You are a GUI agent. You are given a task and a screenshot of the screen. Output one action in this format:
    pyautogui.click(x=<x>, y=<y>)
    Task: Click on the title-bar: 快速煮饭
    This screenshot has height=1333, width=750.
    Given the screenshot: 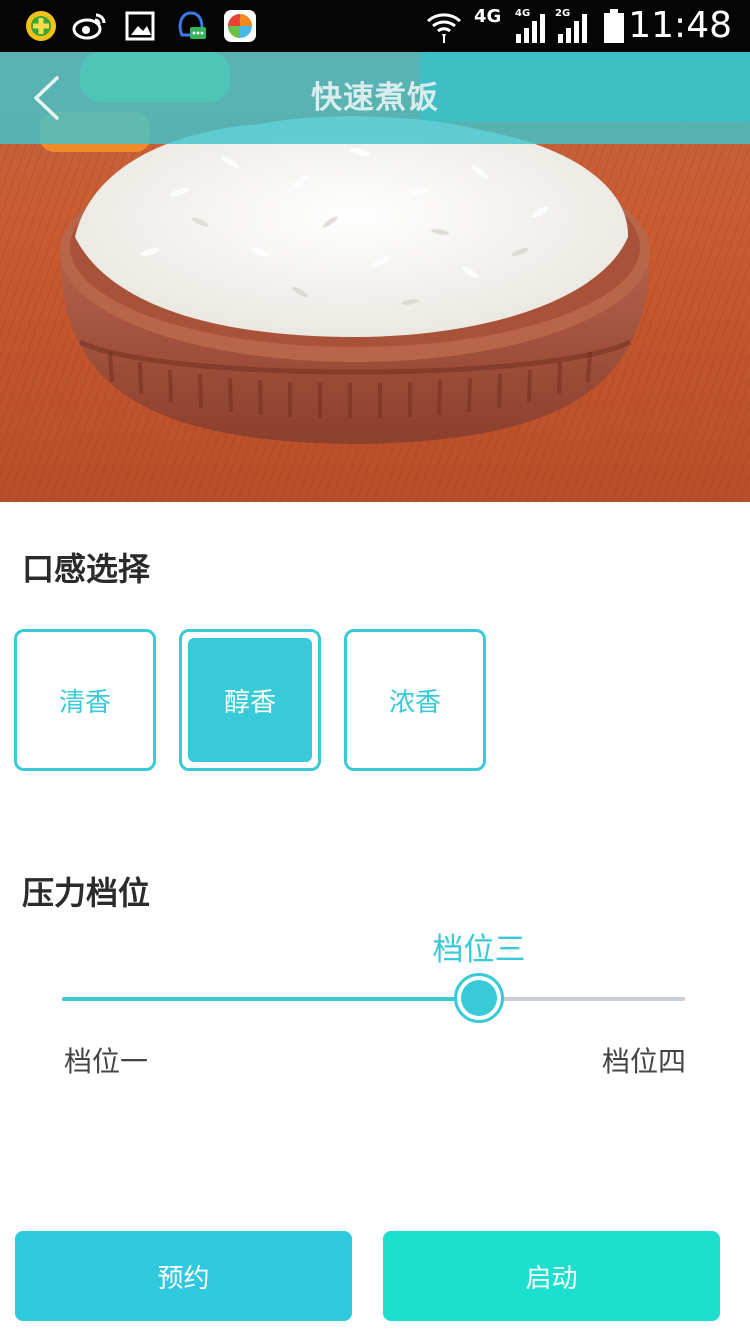 What is the action you would take?
    pyautogui.click(x=375, y=98)
    